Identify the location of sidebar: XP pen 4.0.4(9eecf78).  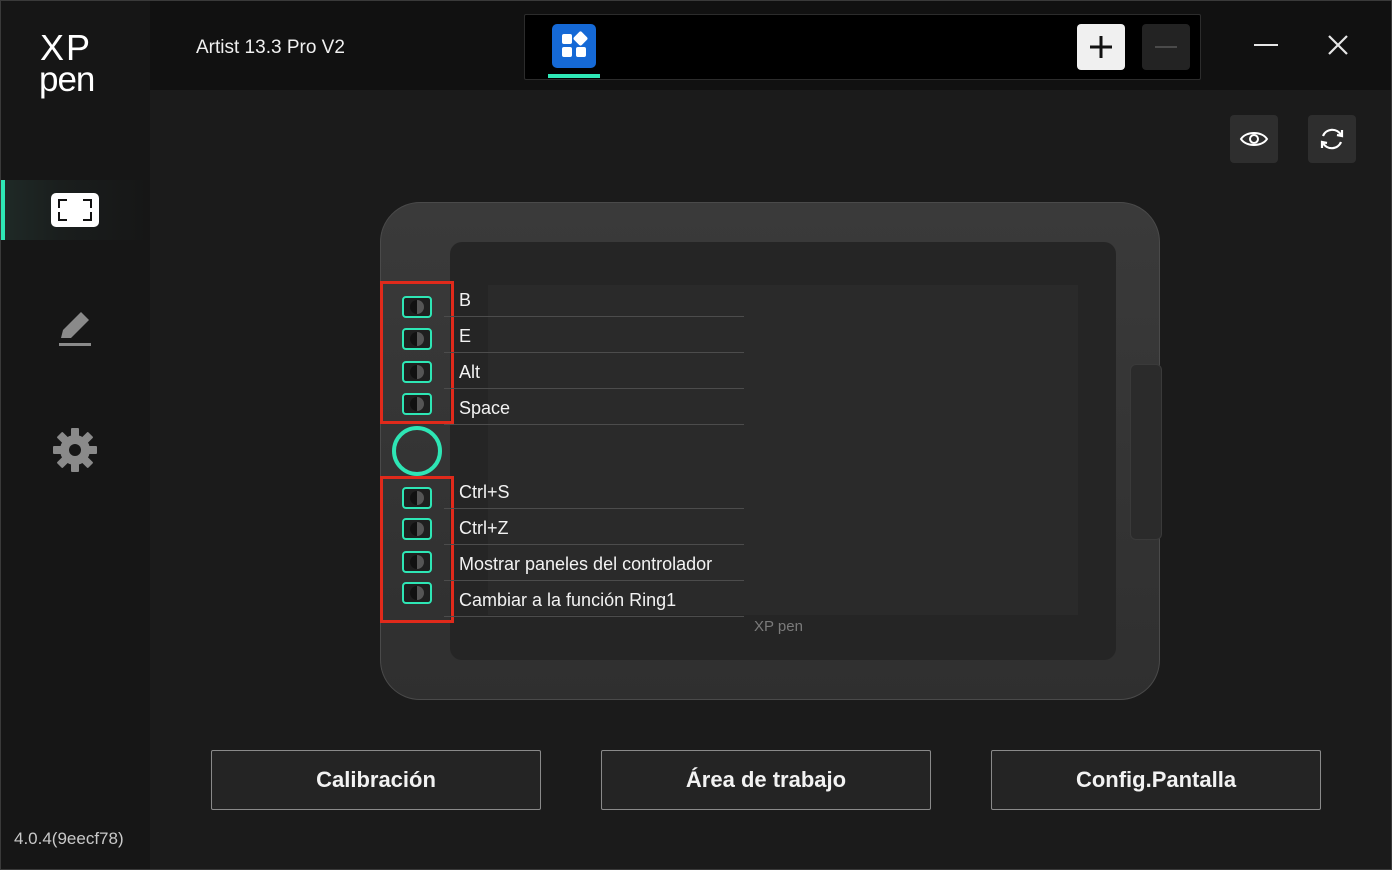
(75, 435).